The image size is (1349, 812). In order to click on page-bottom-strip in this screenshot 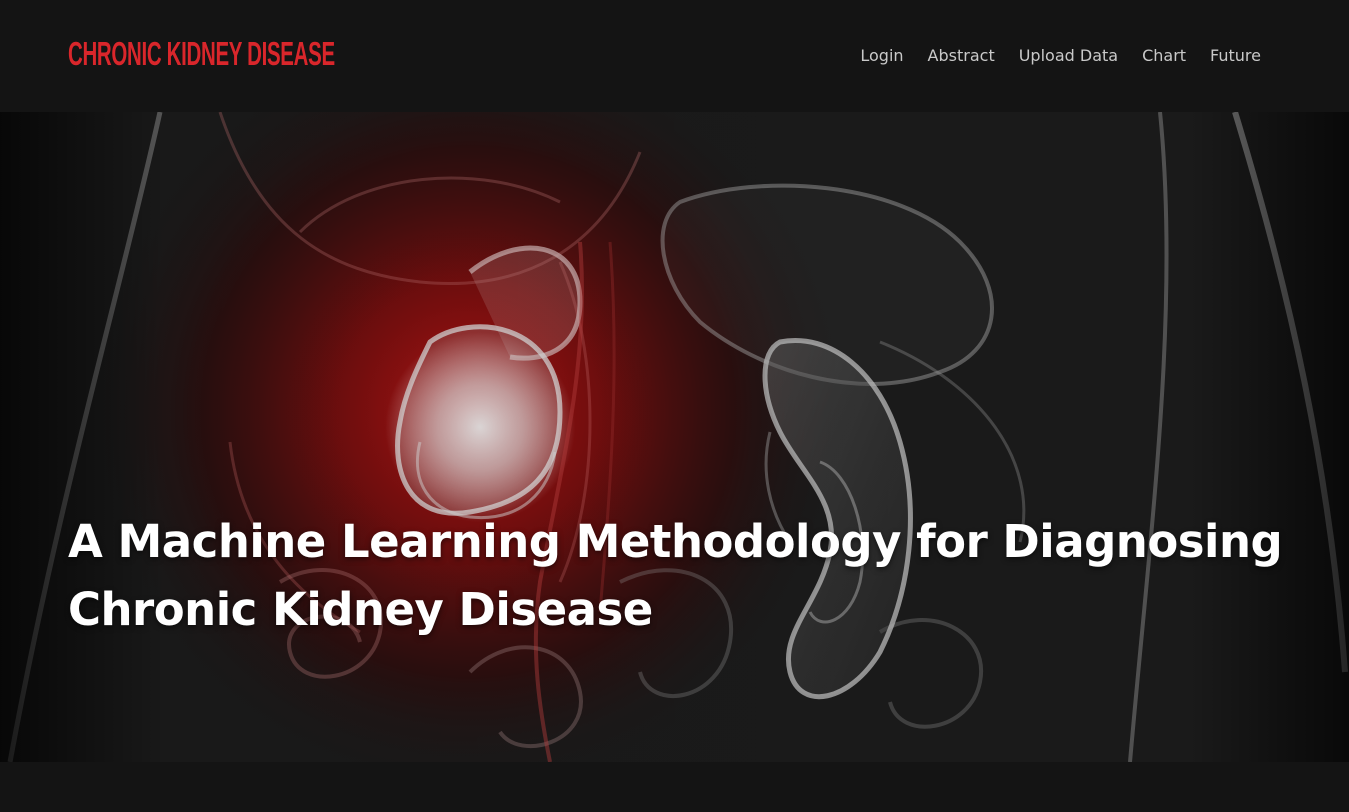, I will do `click(674, 787)`.